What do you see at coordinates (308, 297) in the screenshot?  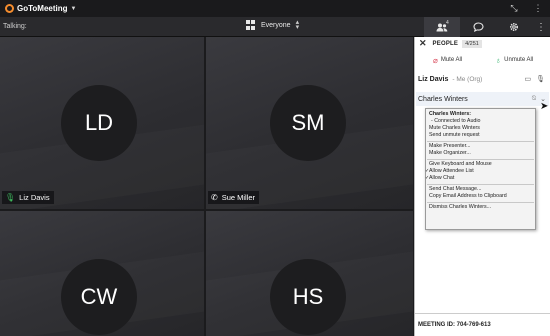 I see `avatar: HS` at bounding box center [308, 297].